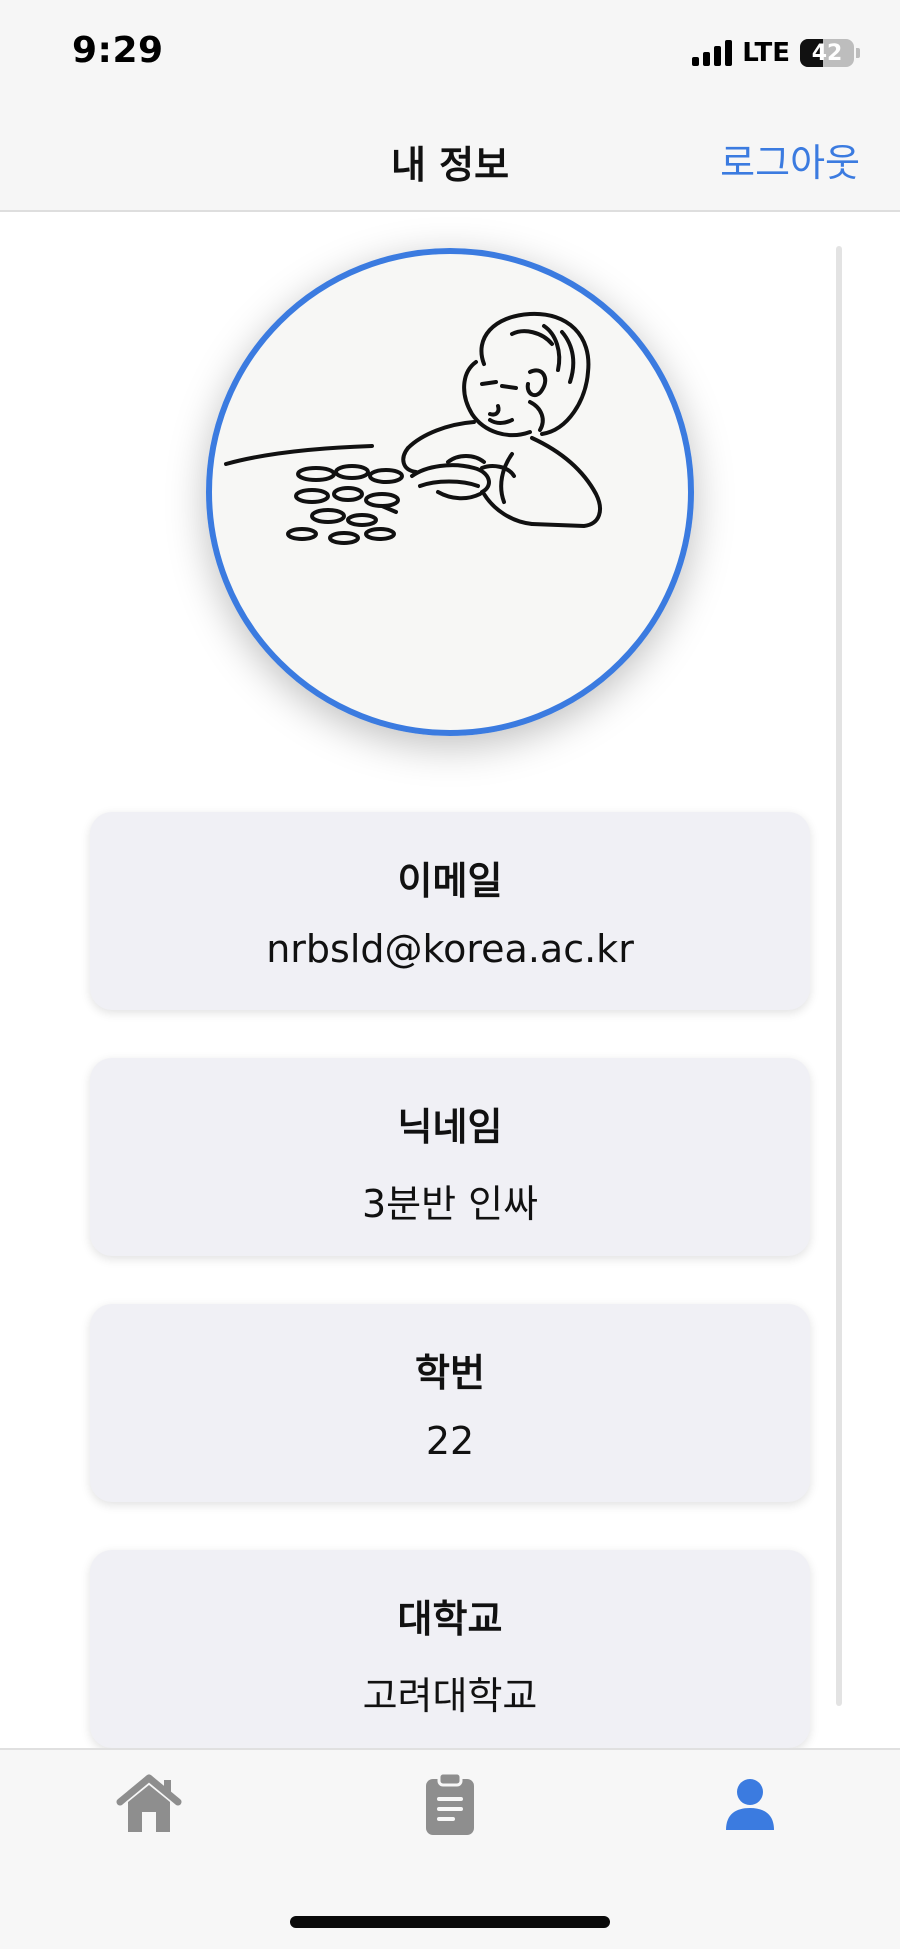  I want to click on home-icon, so click(149, 1803).